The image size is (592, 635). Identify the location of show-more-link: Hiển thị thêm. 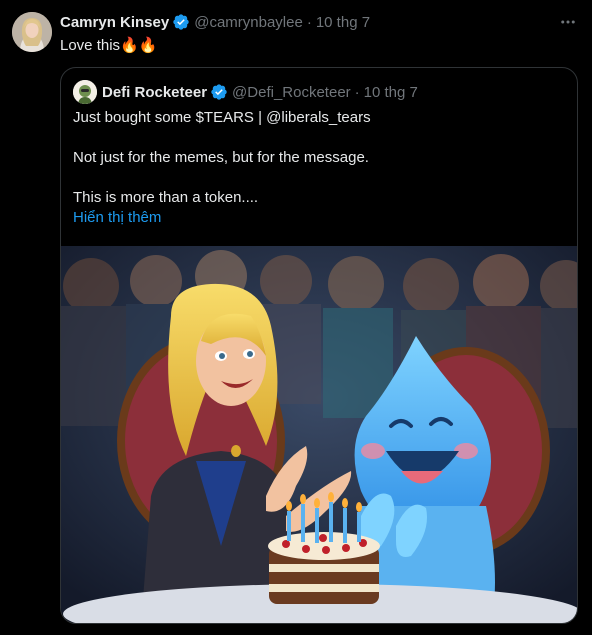
(320, 218).